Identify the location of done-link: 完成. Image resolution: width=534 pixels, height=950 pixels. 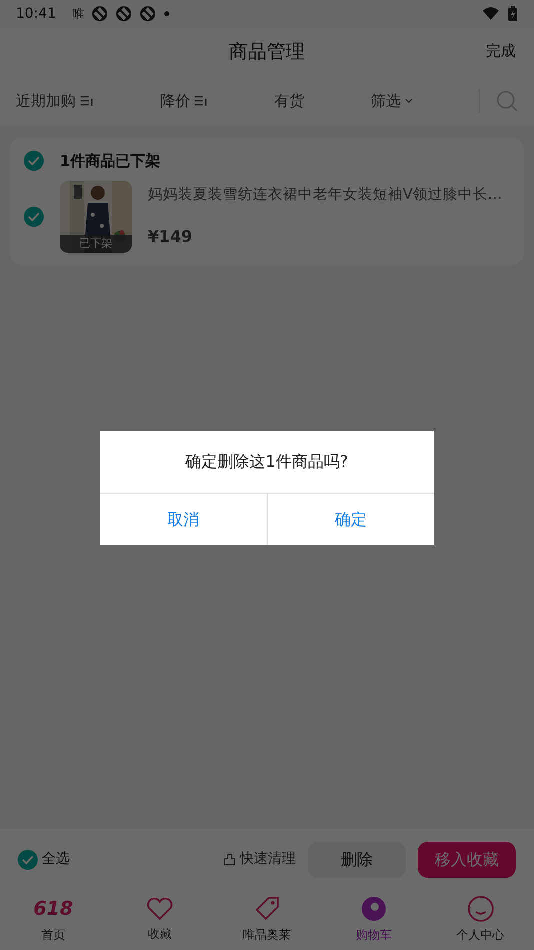
(501, 51).